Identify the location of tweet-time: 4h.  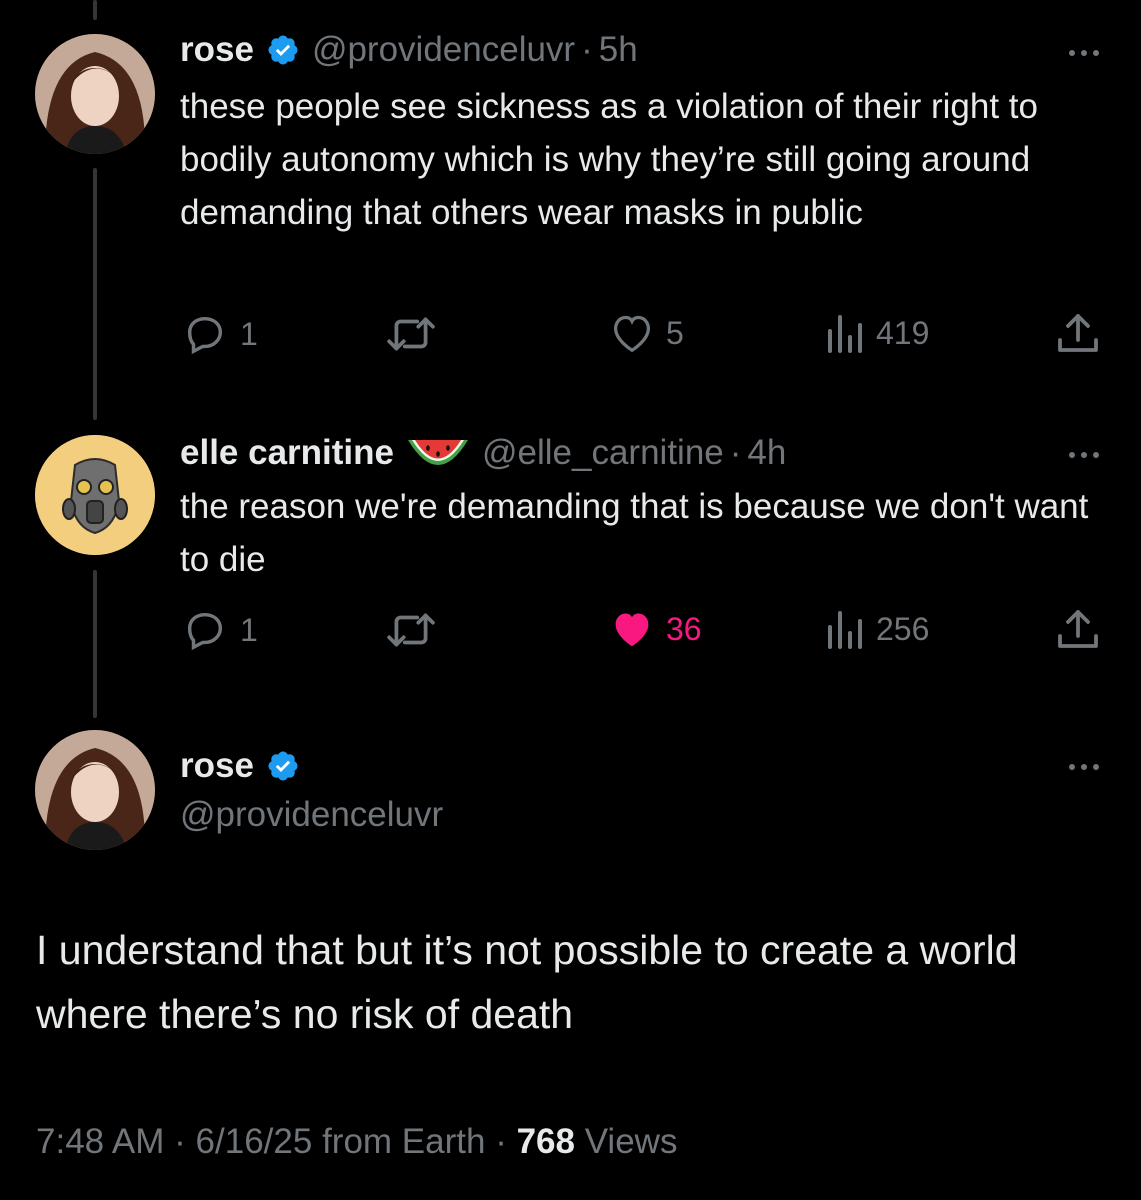
(766, 453).